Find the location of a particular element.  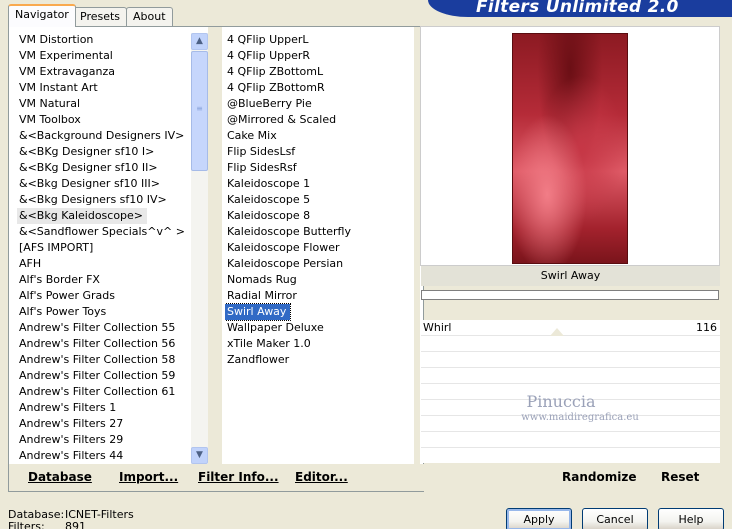

list-item: Kaleidoscope 5 is located at coordinates (319, 200).